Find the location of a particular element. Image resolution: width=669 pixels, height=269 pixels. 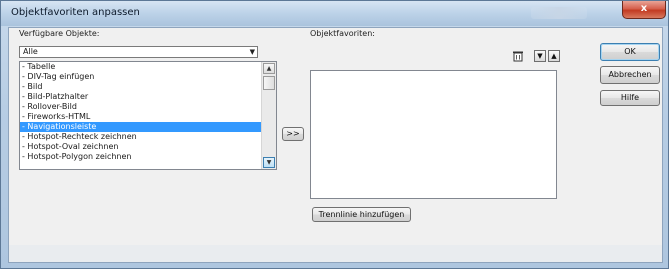

list-item: - Rollover-Bild is located at coordinates (148, 107).